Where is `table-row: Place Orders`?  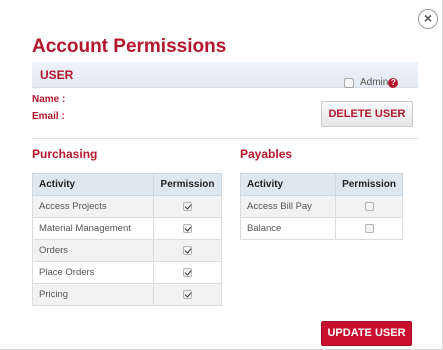
table-row: Place Orders is located at coordinates (127, 272).